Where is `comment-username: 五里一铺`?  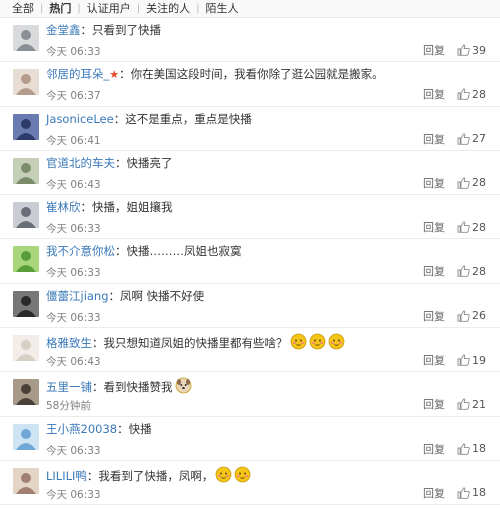 comment-username: 五里一铺 is located at coordinates (69, 387).